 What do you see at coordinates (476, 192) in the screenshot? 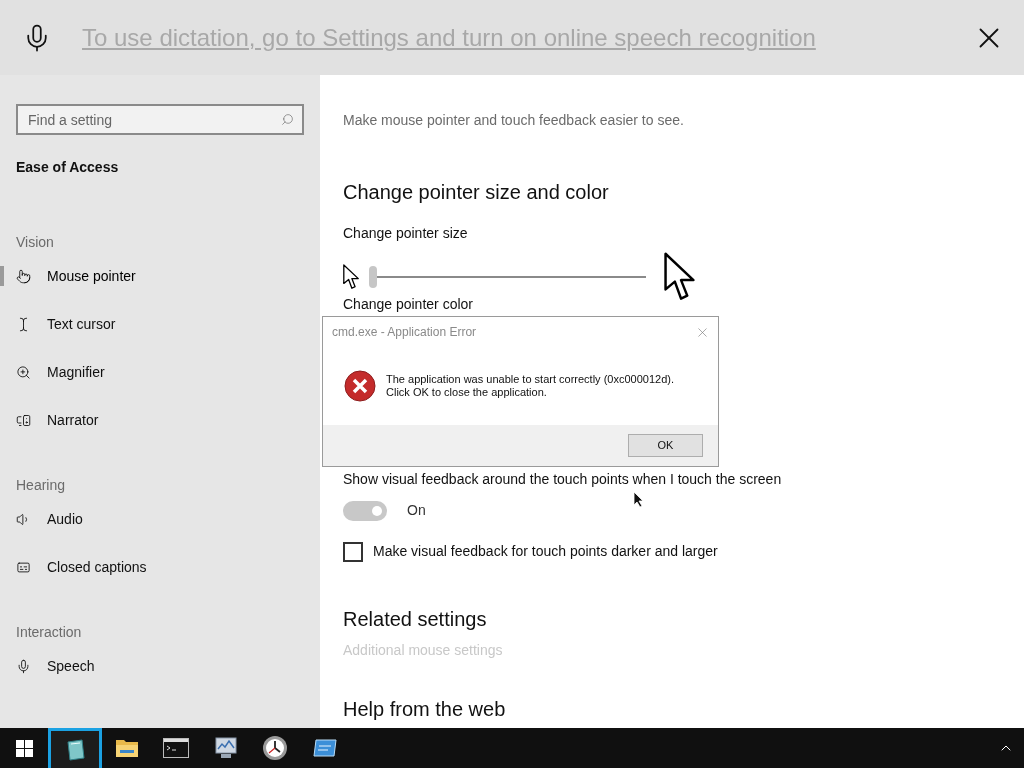
I see `section-heading: Change pointer size and color` at bounding box center [476, 192].